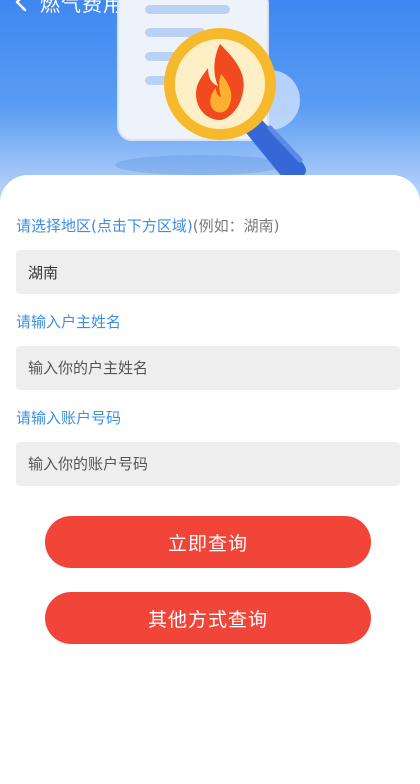 This screenshot has width=420, height=784. What do you see at coordinates (22, 7) in the screenshot?
I see `chevron-left-icon` at bounding box center [22, 7].